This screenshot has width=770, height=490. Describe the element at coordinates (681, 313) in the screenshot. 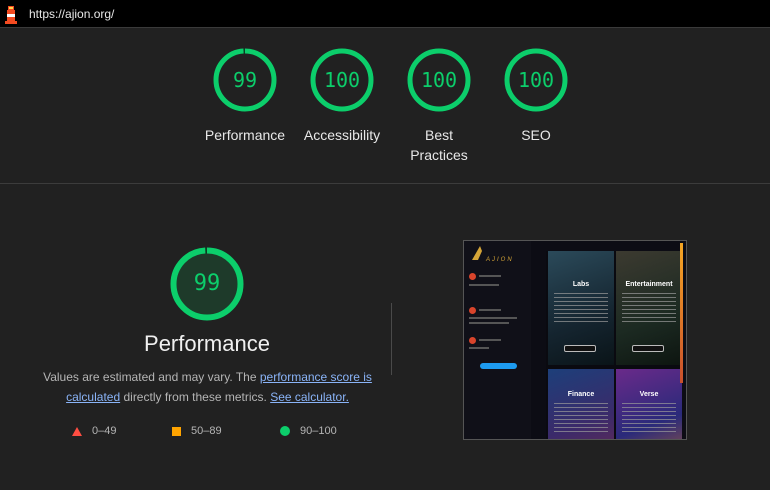

I see `thumbnail-scrollbar` at that location.